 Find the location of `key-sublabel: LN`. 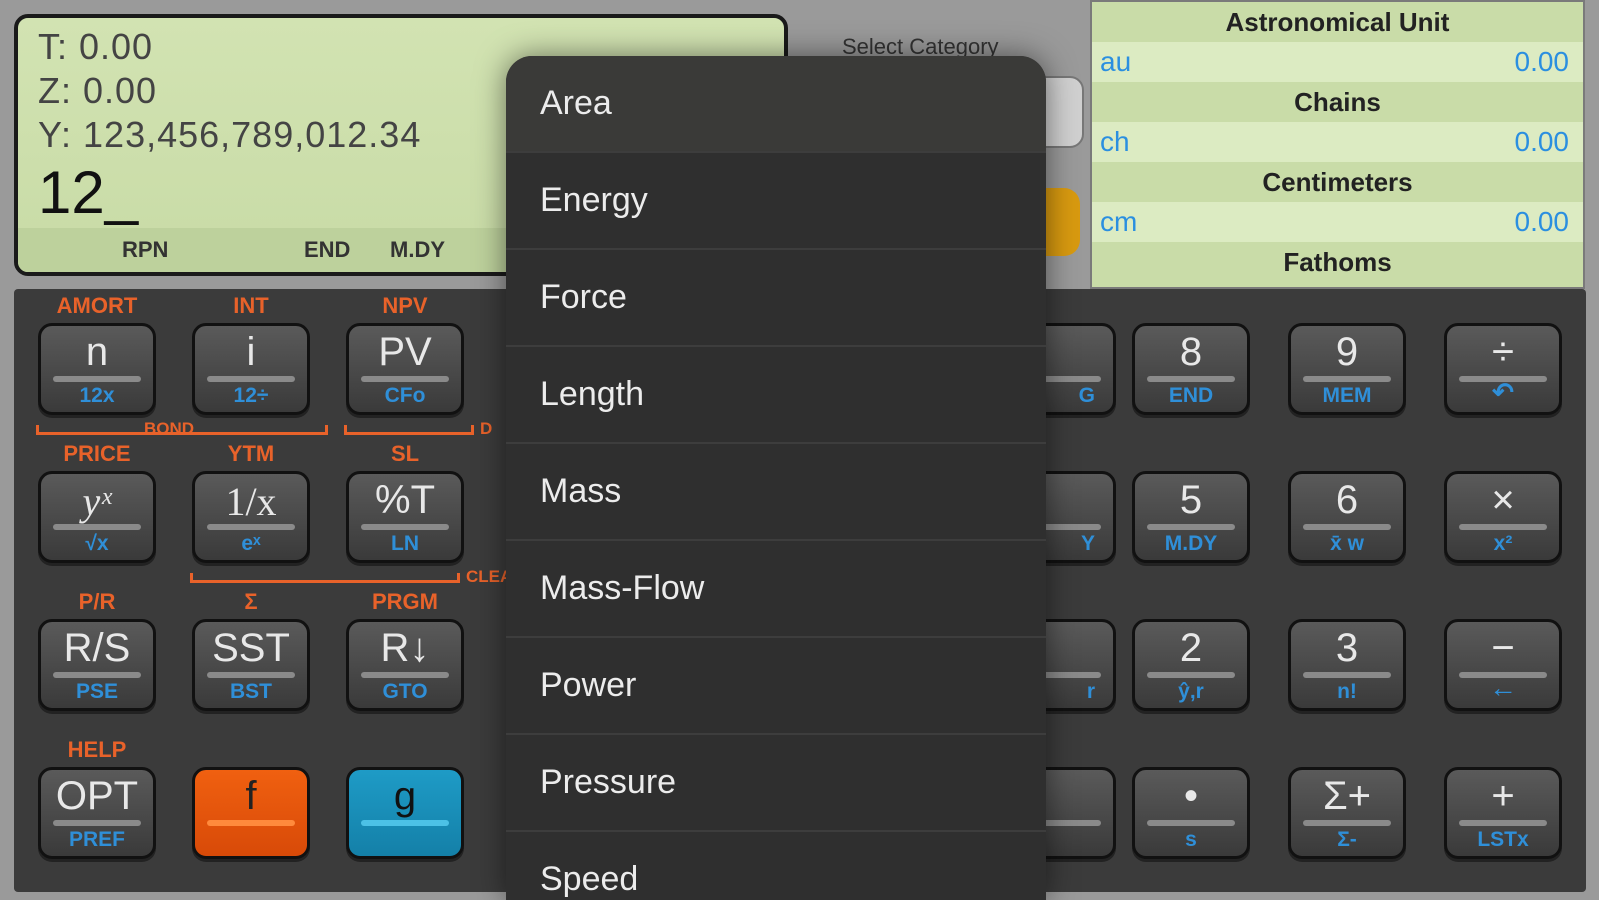

key-sublabel: LN is located at coordinates (405, 543).